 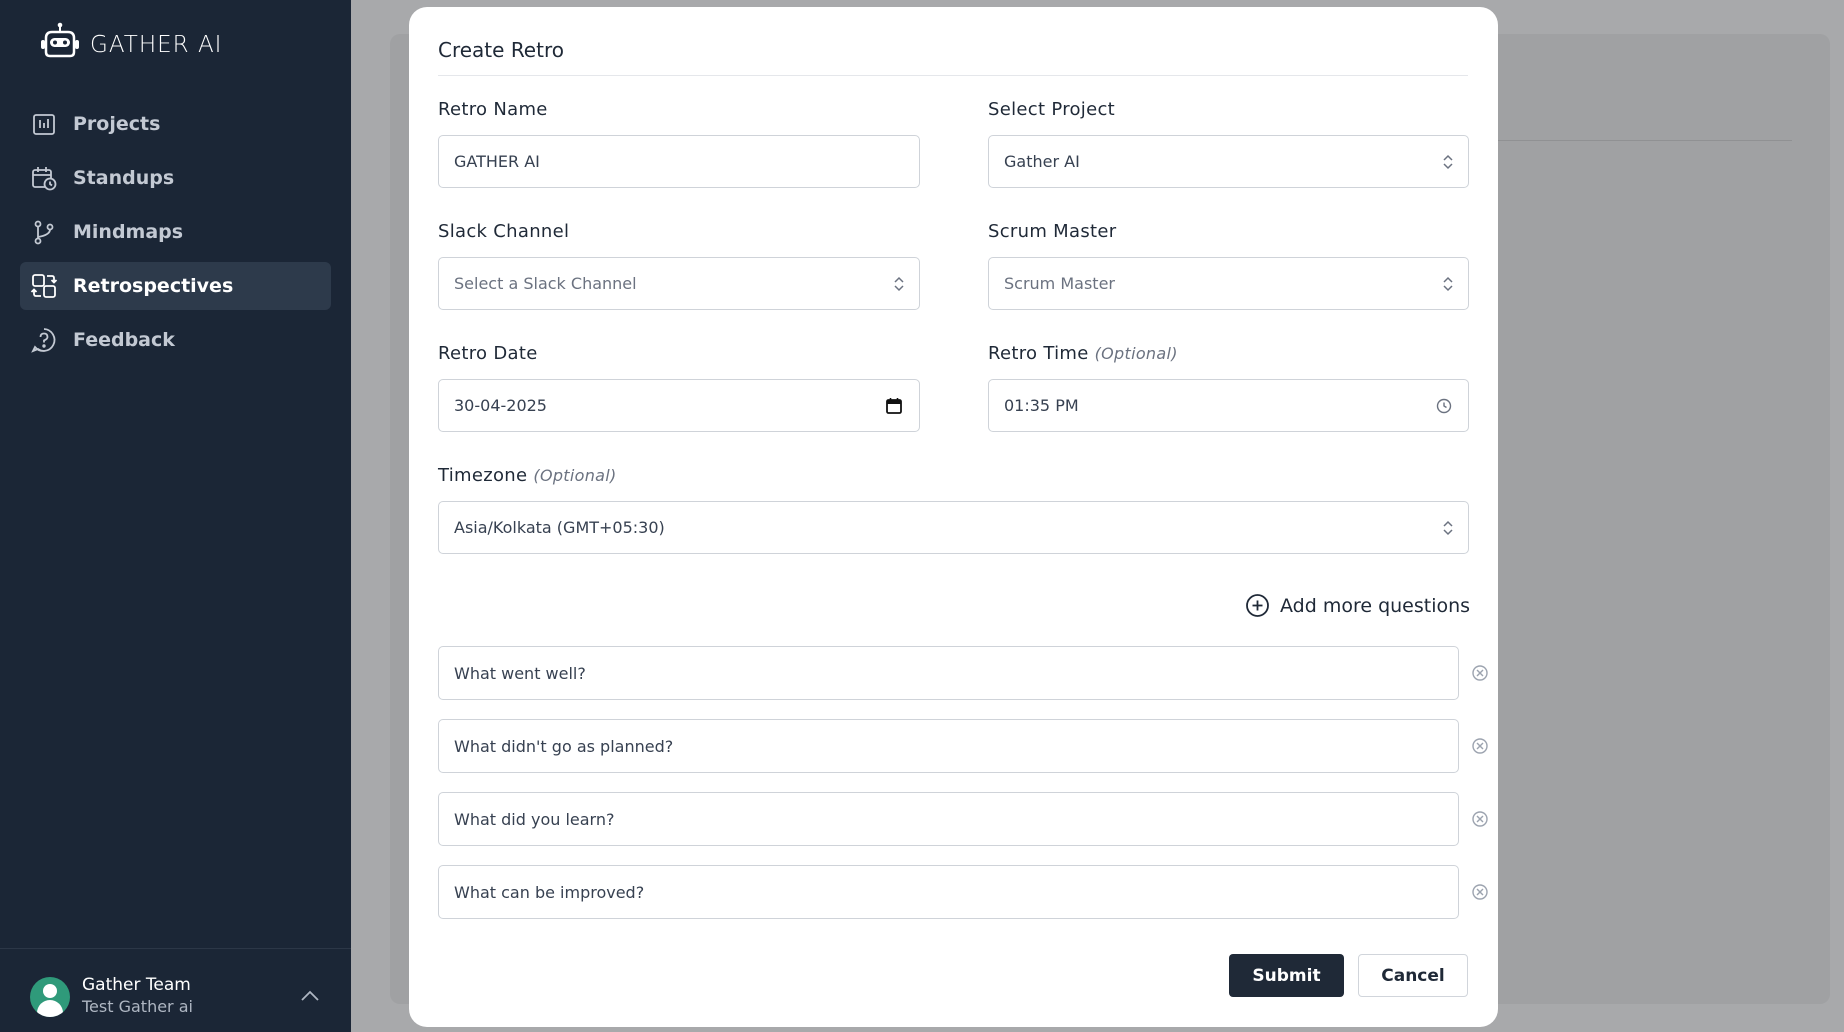 What do you see at coordinates (948, 746) in the screenshot?
I see `question-input-2: What didn't go as planned?` at bounding box center [948, 746].